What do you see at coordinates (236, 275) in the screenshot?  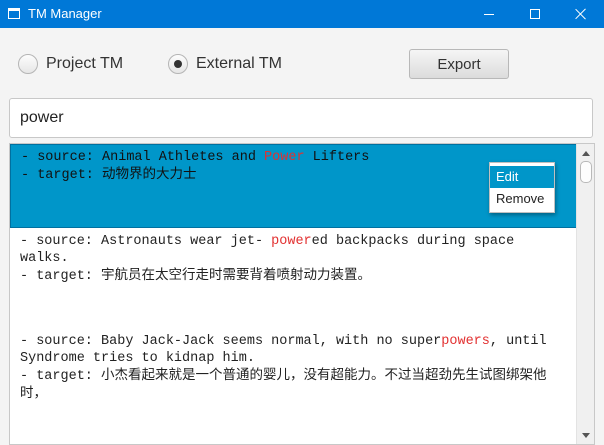 I see `target-text: 宇航员在太空行走时需要背着喷射动力装置。` at bounding box center [236, 275].